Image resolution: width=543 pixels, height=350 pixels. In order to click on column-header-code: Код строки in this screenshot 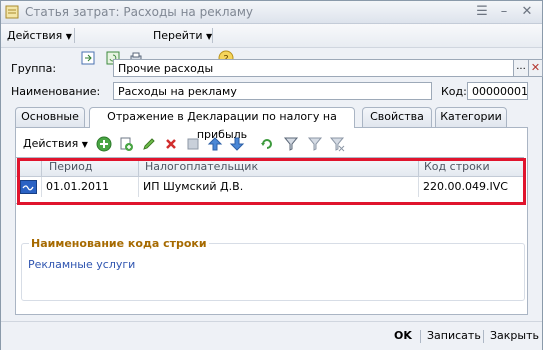, I will do `click(457, 166)`.